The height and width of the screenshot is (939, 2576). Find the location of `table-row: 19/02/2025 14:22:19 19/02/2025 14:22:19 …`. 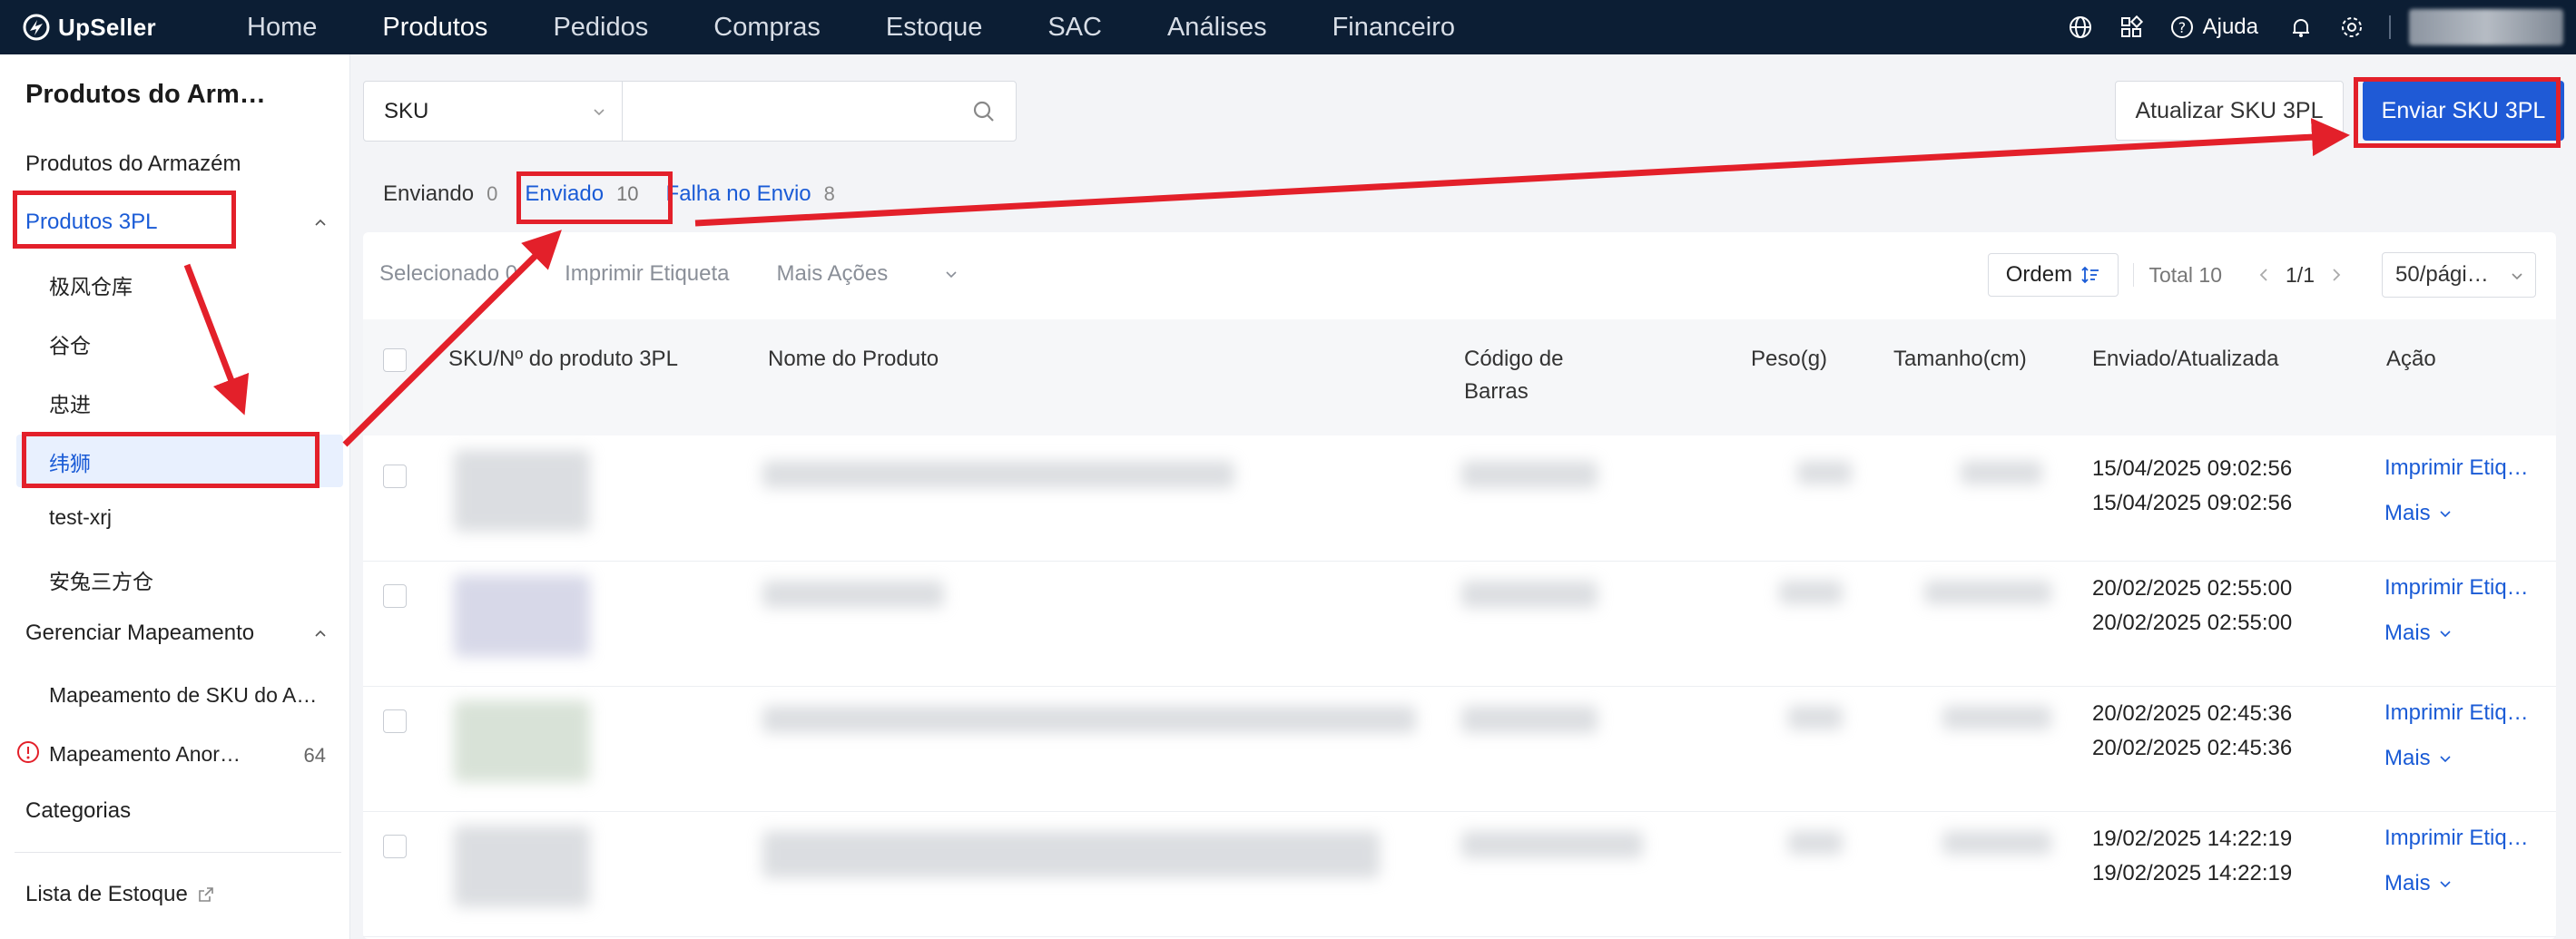

table-row: 19/02/2025 14:22:19 19/02/2025 14:22:19 … is located at coordinates (1459, 874).